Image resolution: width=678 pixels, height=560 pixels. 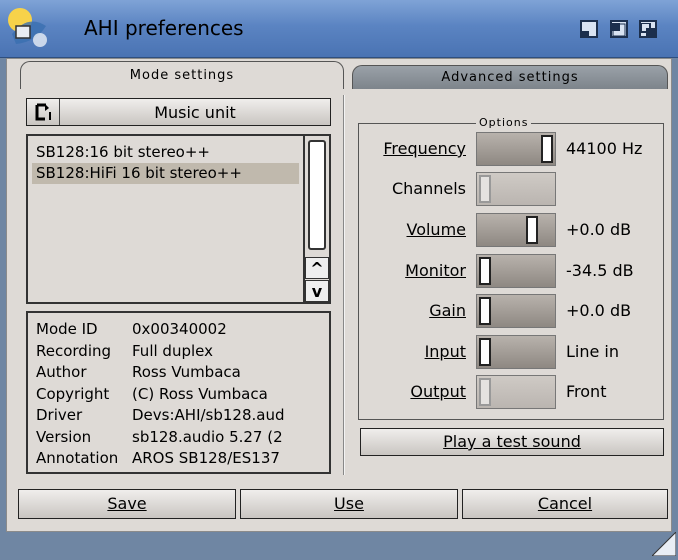 I want to click on info-row: Author Ross Vumbaca, so click(x=178, y=373).